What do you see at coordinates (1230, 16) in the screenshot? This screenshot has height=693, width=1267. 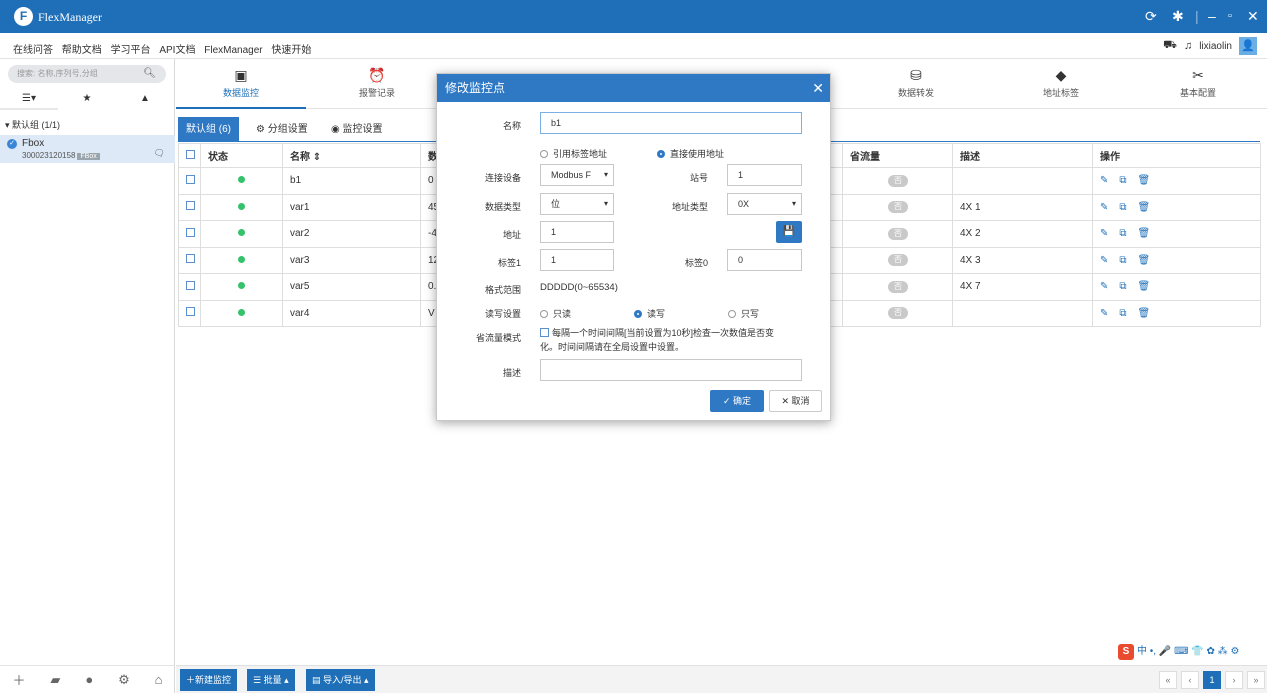 I see `maximize-icon: ▫` at bounding box center [1230, 16].